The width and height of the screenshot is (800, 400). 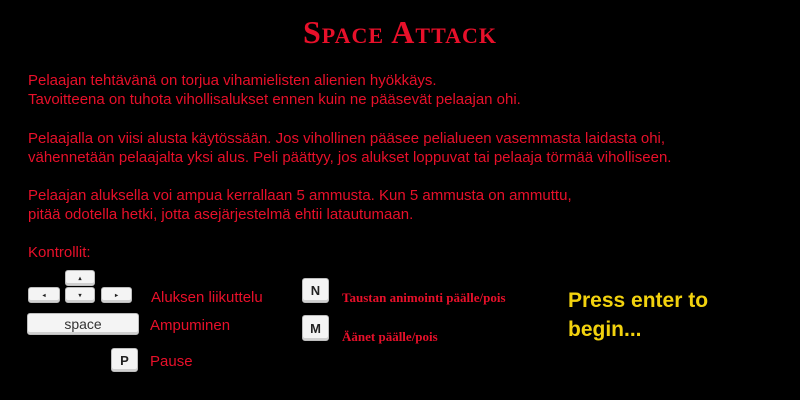 I want to click on m-key: M, so click(x=315, y=328).